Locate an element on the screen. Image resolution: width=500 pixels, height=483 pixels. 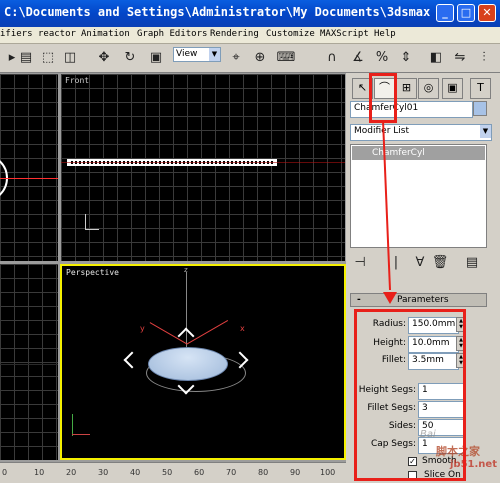
reference-coordinate-value: View is located at coordinates (187, 54).